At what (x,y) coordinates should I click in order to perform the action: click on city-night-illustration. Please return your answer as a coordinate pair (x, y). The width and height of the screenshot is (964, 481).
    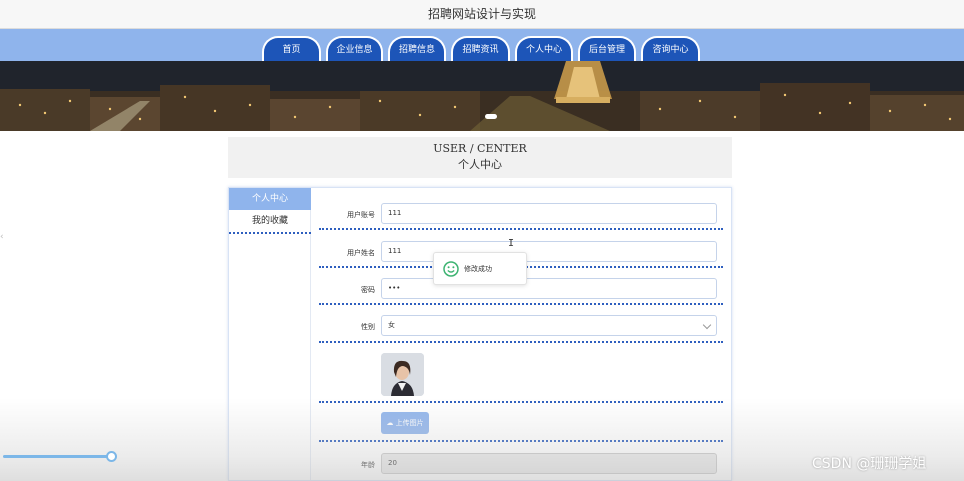
    Looking at the image, I should click on (482, 96).